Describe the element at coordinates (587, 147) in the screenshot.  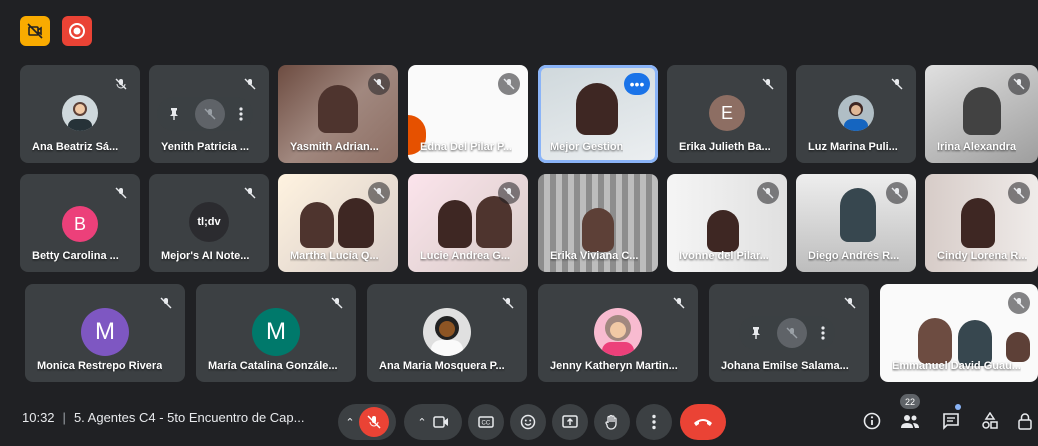
I see `participant-name: Mejor Gestion` at that location.